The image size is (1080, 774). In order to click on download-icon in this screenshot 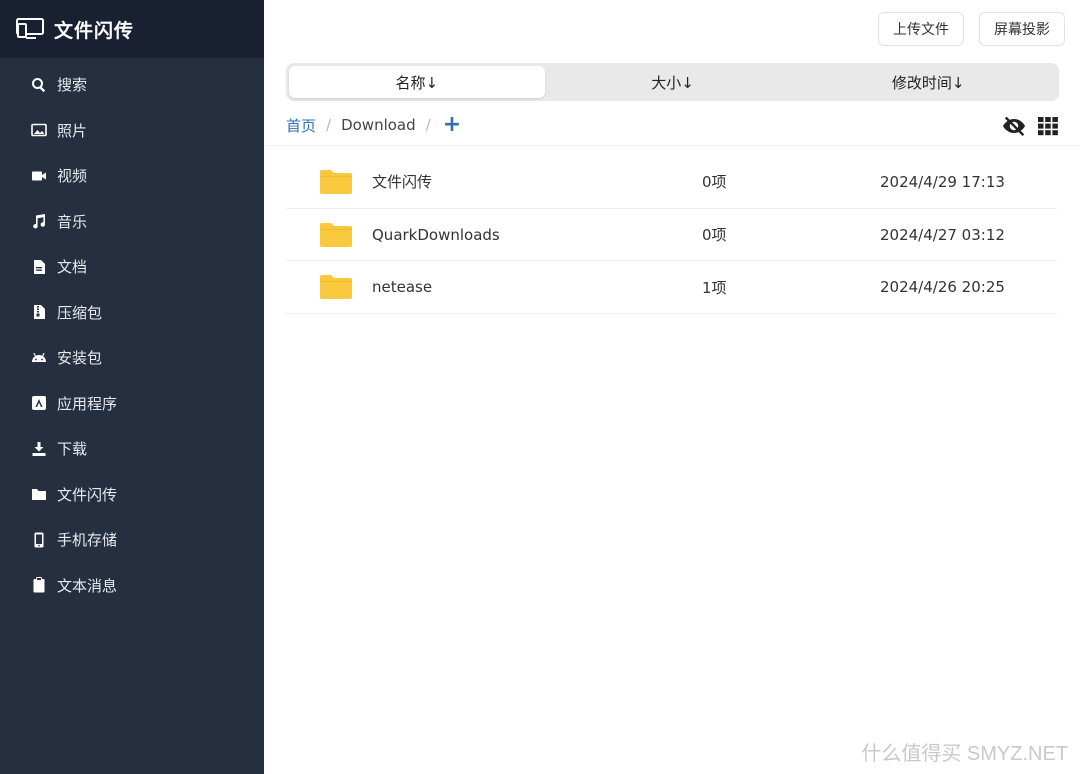, I will do `click(39, 449)`.